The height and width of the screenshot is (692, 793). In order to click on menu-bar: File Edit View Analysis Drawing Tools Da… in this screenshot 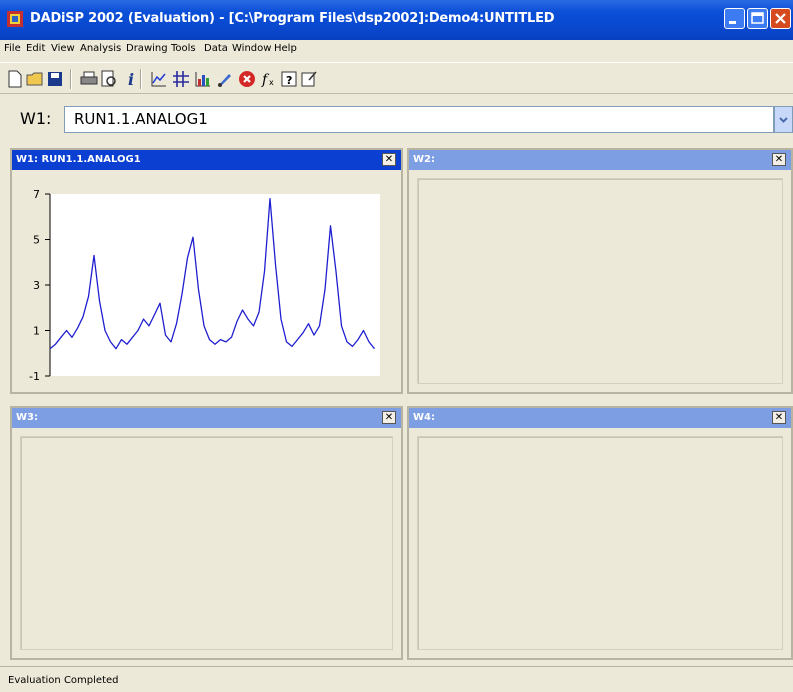, I will do `click(396, 51)`.